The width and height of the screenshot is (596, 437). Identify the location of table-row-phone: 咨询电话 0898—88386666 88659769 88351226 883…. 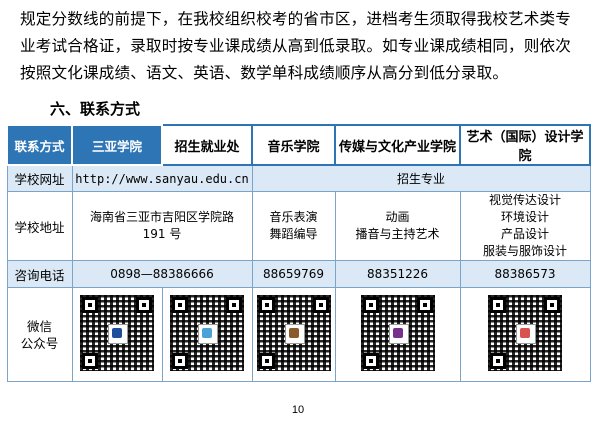
(298, 274).